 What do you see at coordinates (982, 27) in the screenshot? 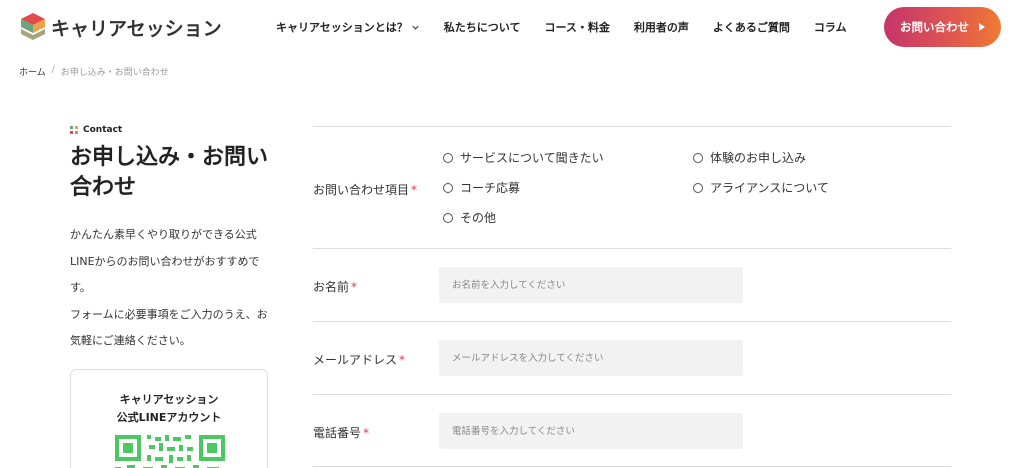
I see `play-arrow-icon` at bounding box center [982, 27].